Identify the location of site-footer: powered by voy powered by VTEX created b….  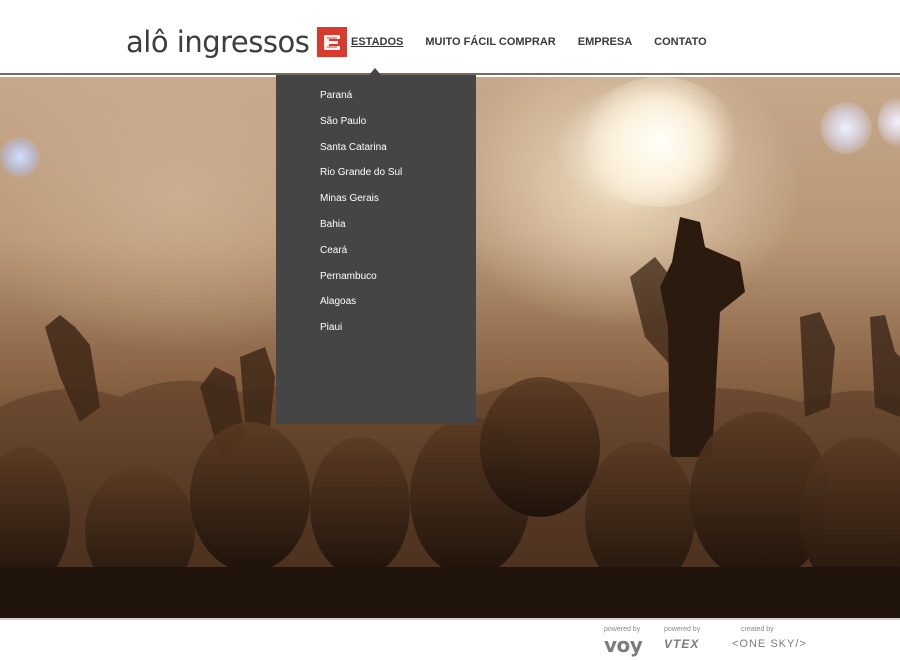
(450, 639).